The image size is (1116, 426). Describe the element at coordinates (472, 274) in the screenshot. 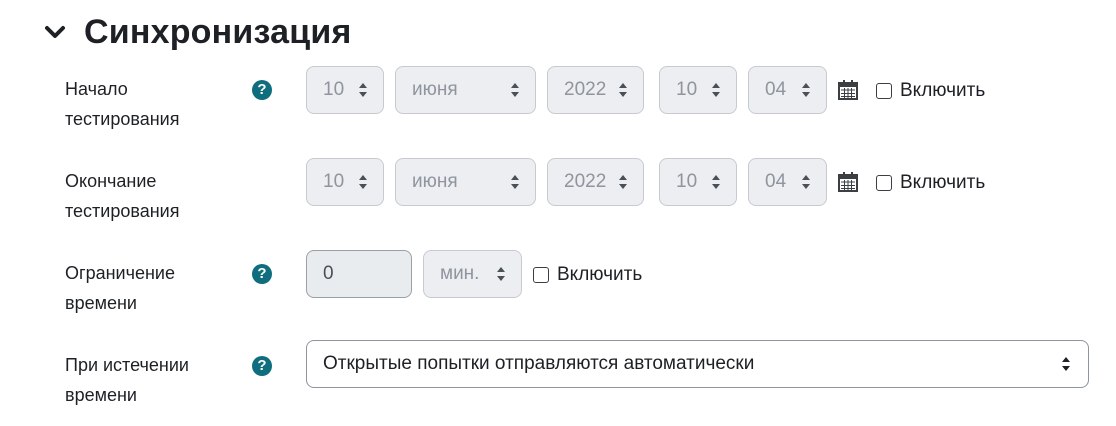

I see `timelimit-unit-select: мин.` at that location.